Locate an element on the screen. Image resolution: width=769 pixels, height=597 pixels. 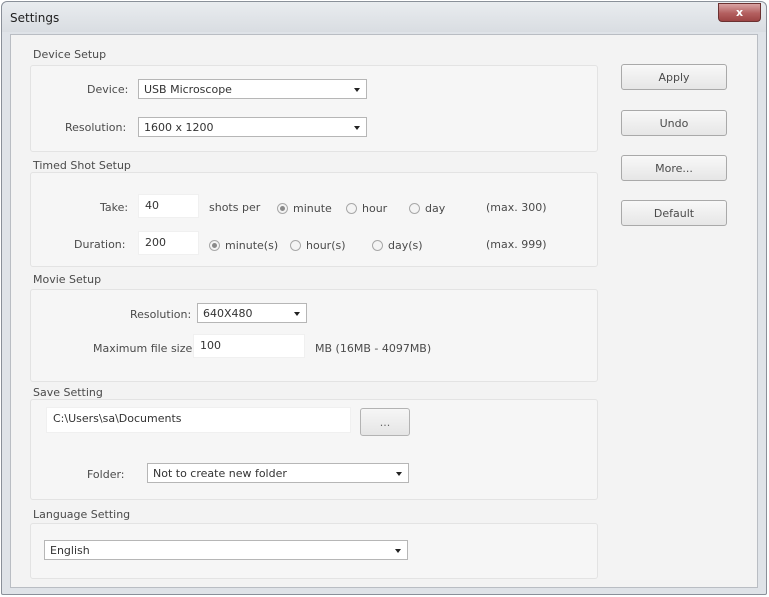
radio-label: day(s) is located at coordinates (405, 245).